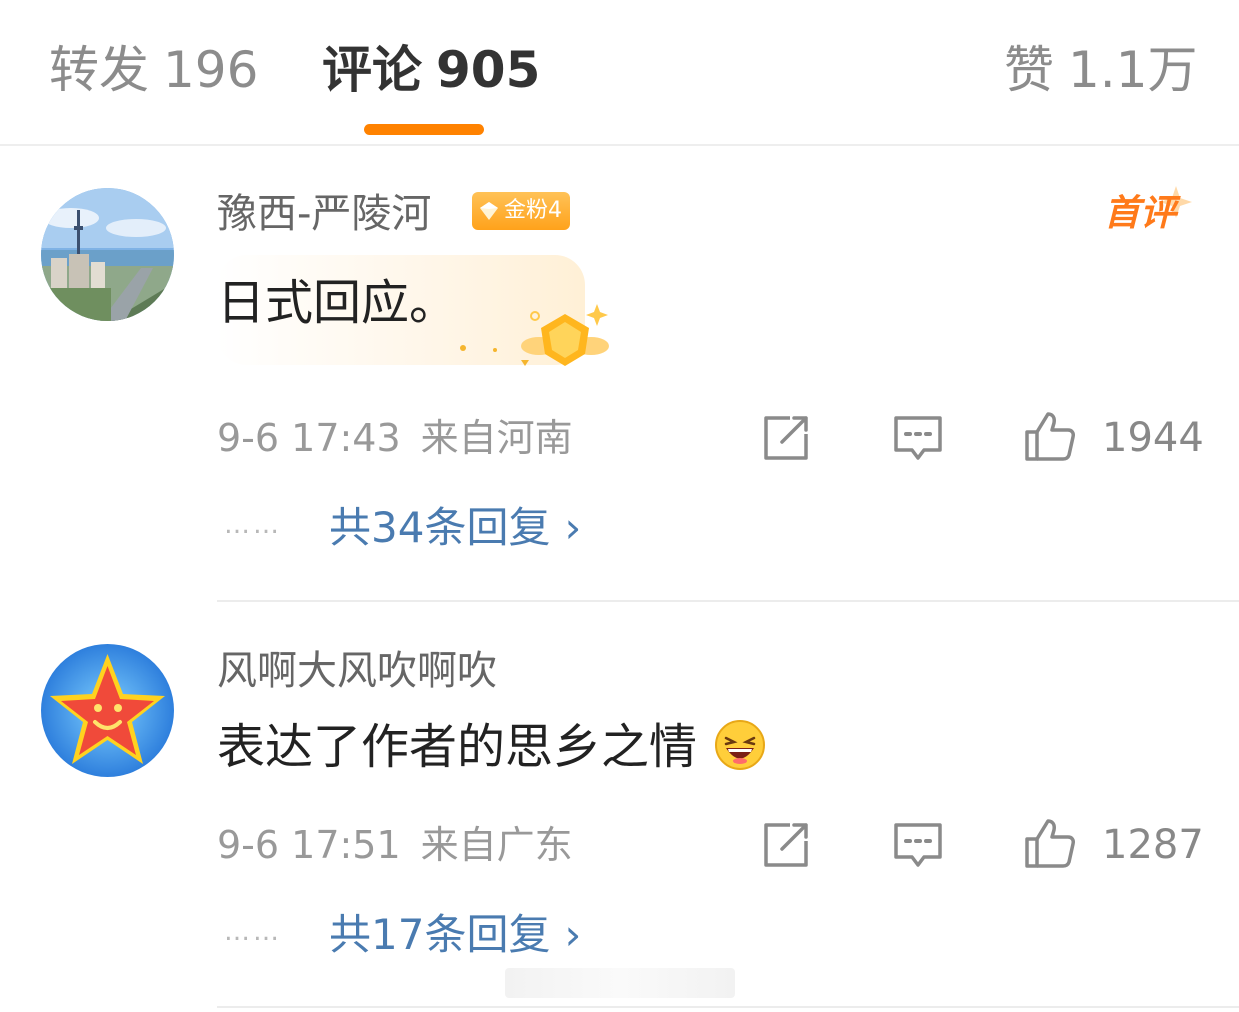  What do you see at coordinates (1133, 70) in the screenshot?
I see `tab-likes-count: 1.1万` at bounding box center [1133, 70].